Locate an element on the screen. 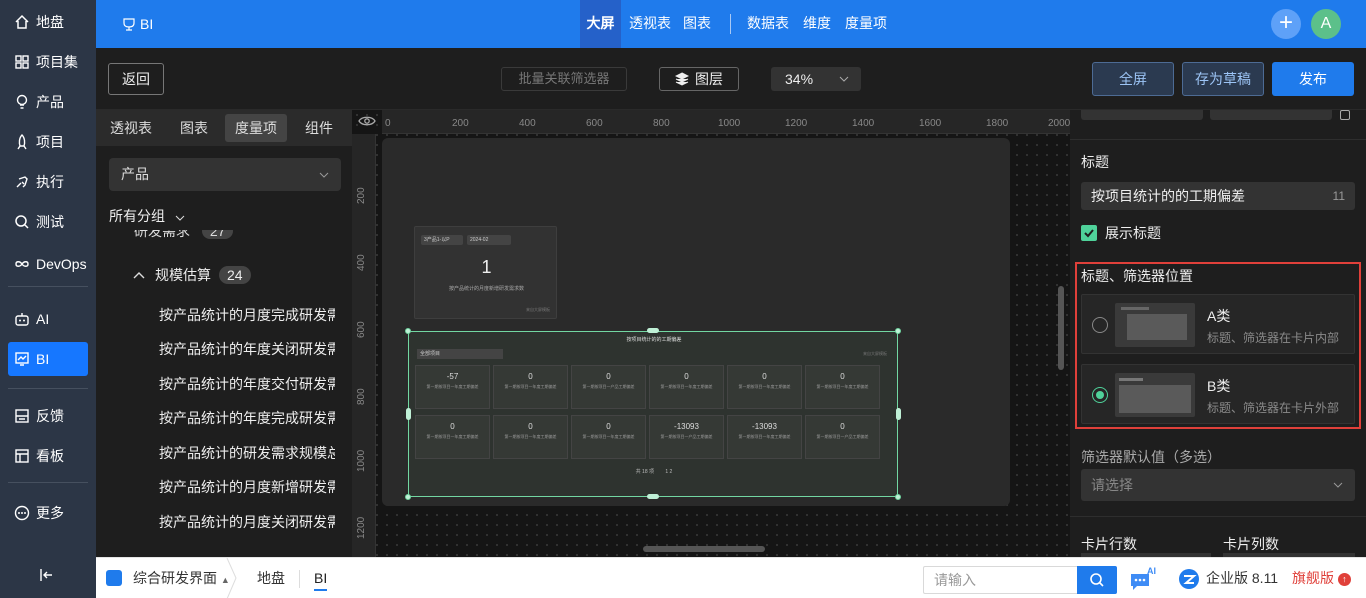  flagship-link: 旗舰版 ↑ is located at coordinates (1321, 578).